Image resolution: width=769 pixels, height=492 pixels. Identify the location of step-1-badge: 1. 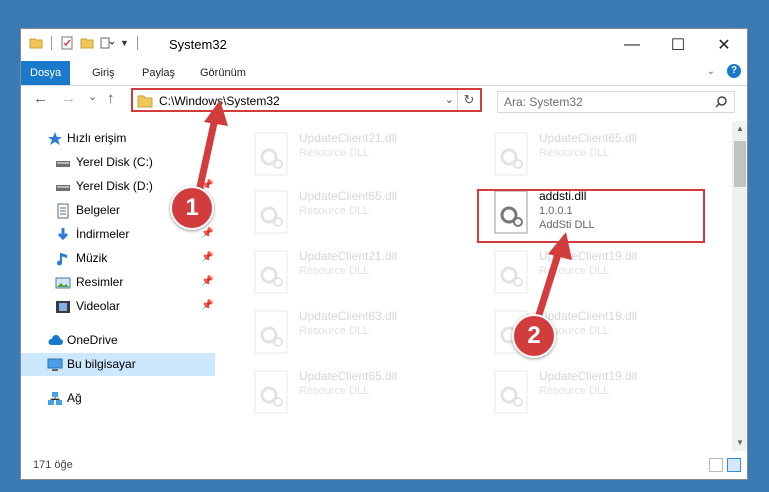
(192, 208).